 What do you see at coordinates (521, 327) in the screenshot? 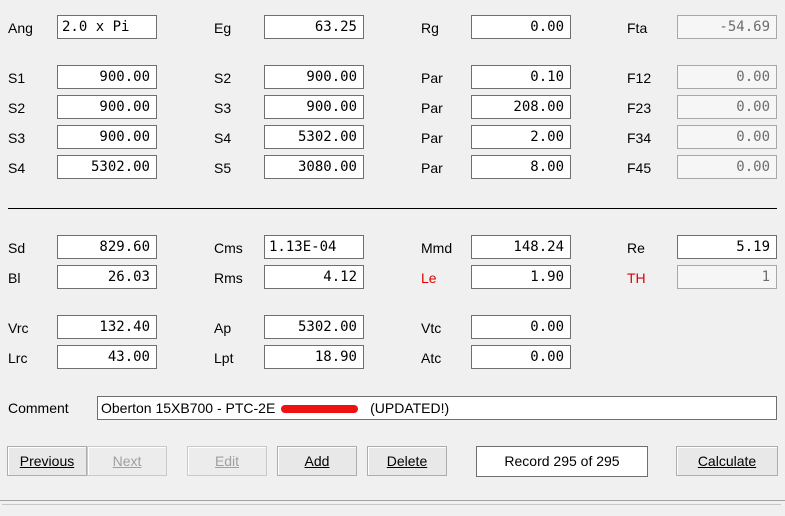
I see `vtc-field: 0.00` at bounding box center [521, 327].